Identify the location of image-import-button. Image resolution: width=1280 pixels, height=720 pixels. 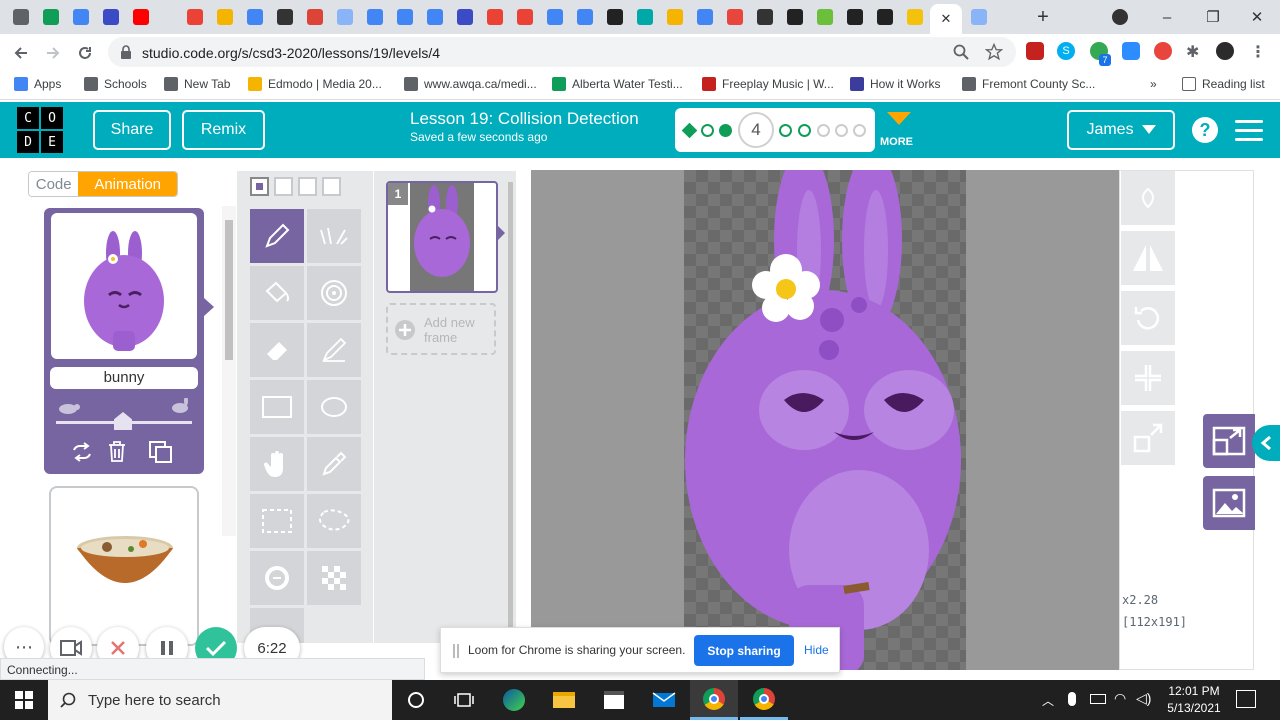
(1229, 503).